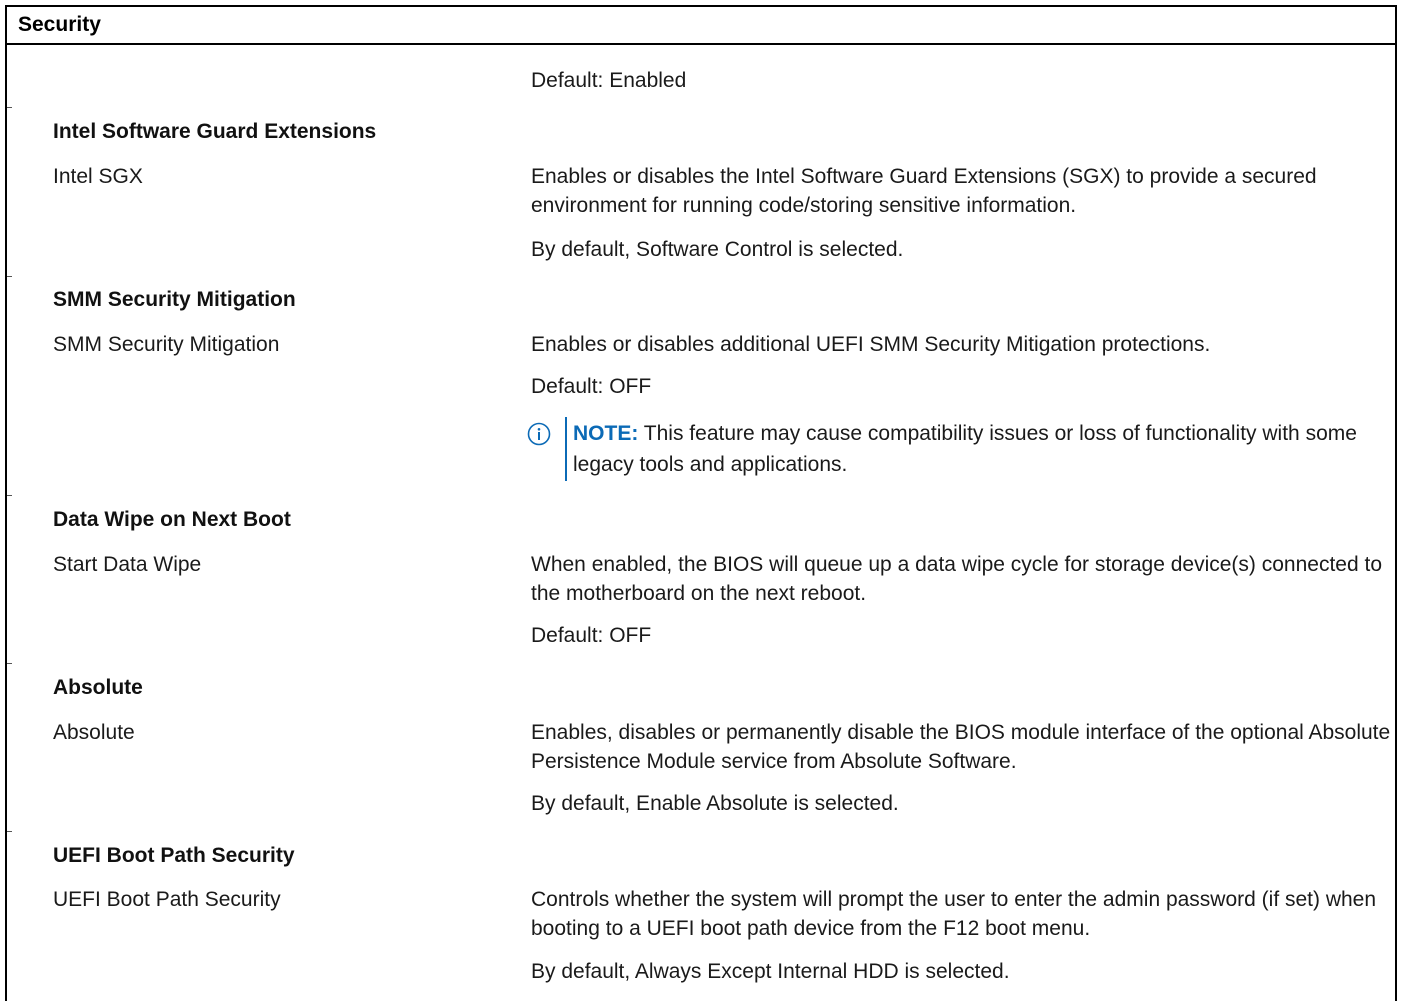 The width and height of the screenshot is (1402, 1001). I want to click on note-accent-bar, so click(566, 449).